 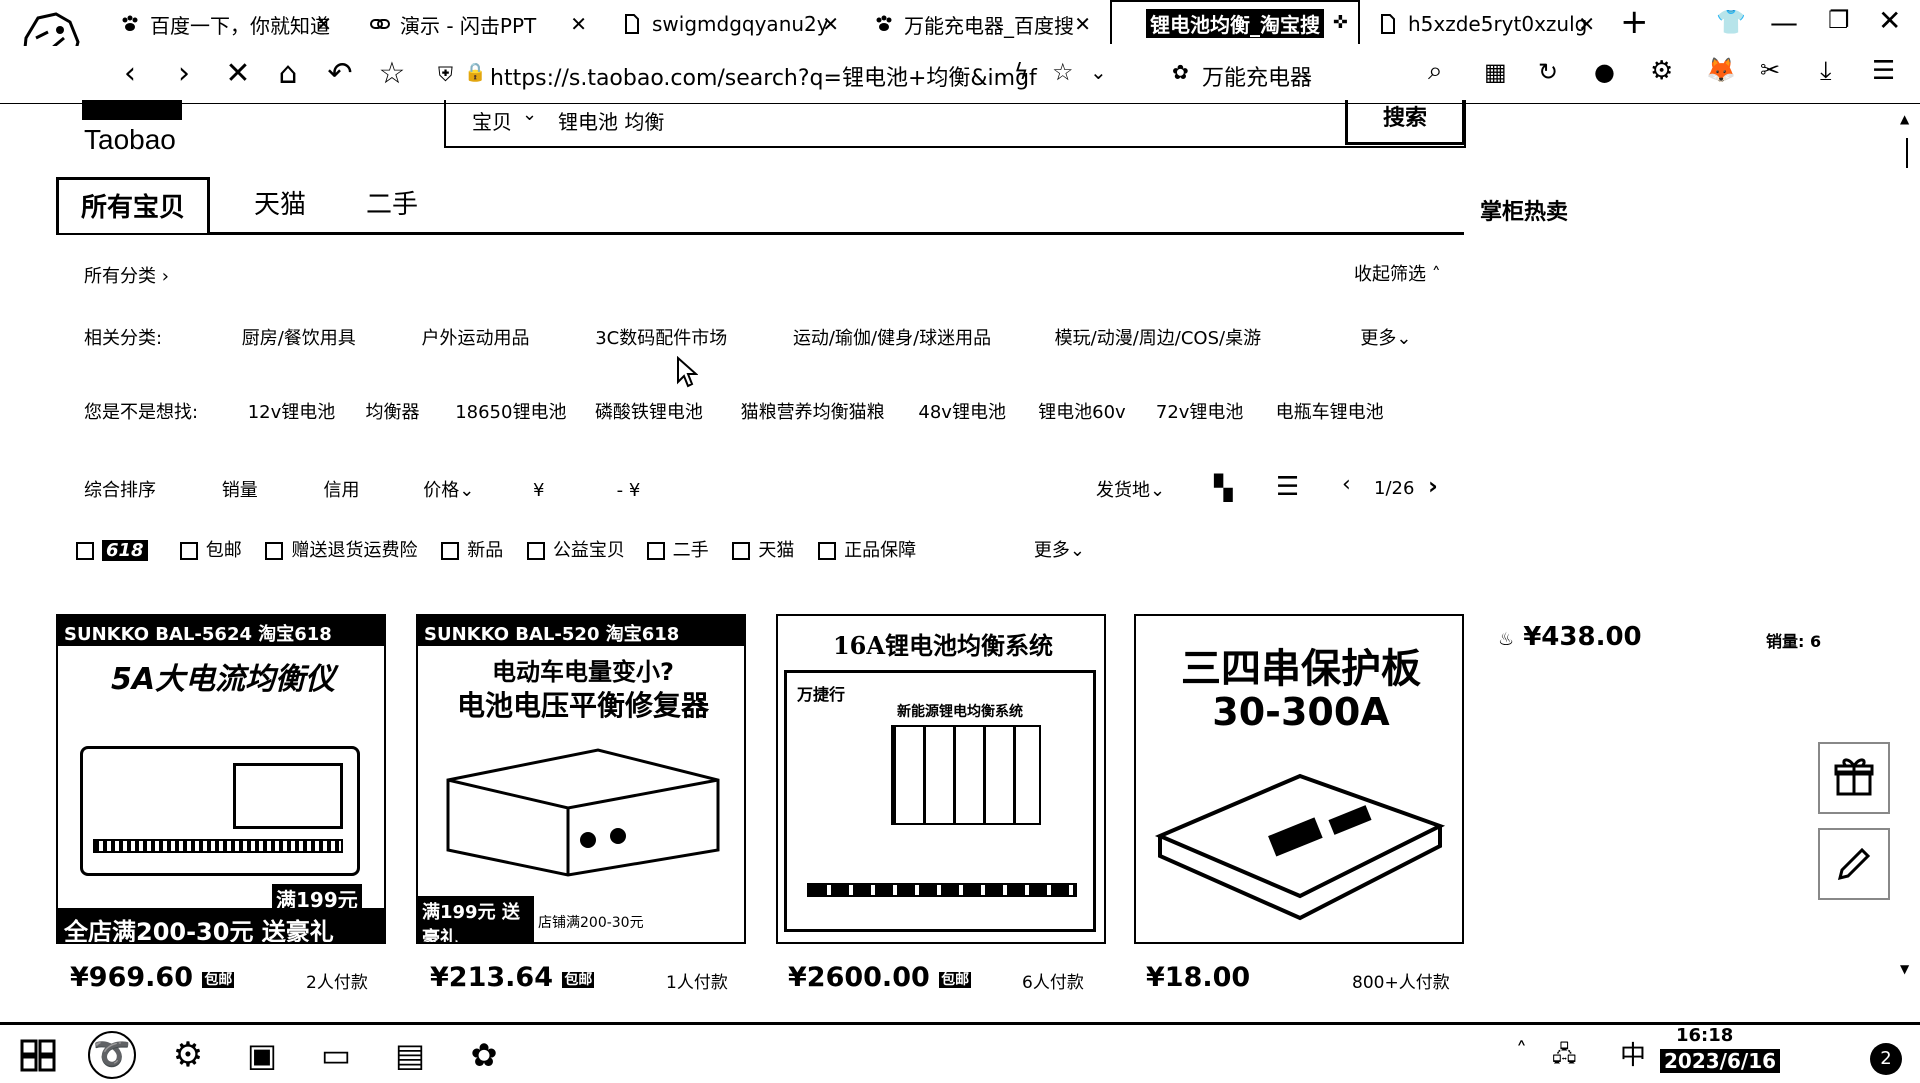 I want to click on scissors-icon: ✂, so click(x=1770, y=70).